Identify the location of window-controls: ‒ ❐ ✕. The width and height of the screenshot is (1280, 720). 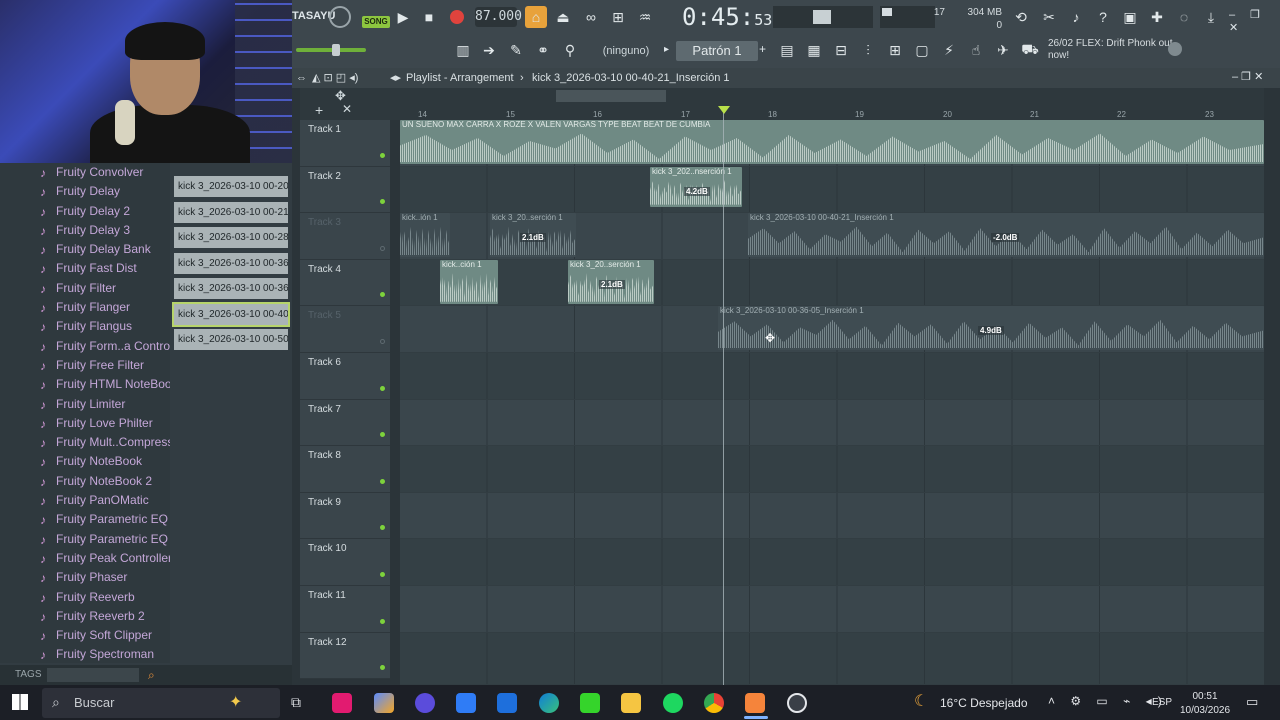
(1254, 21).